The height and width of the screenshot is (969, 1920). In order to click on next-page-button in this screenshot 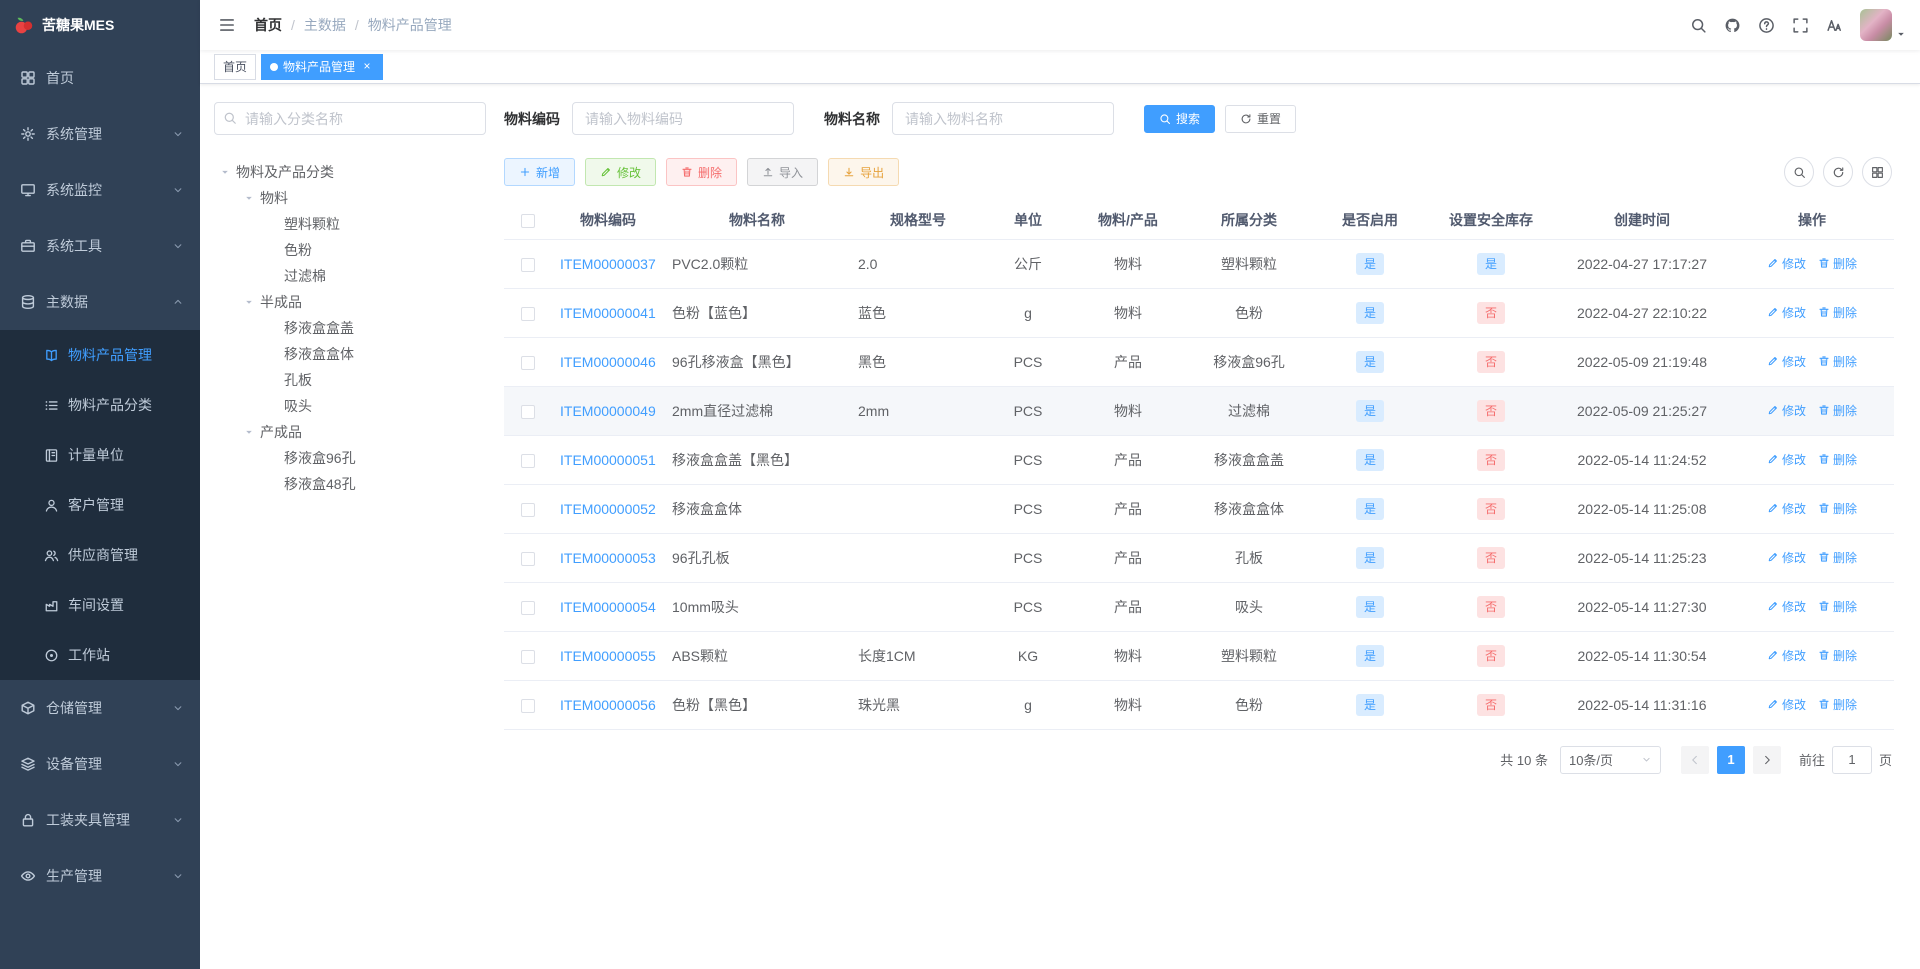, I will do `click(1766, 759)`.